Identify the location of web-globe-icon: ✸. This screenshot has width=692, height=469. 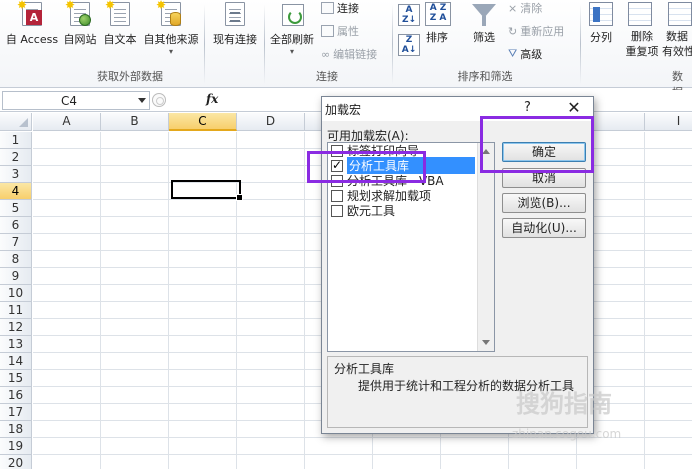
(78, 14).